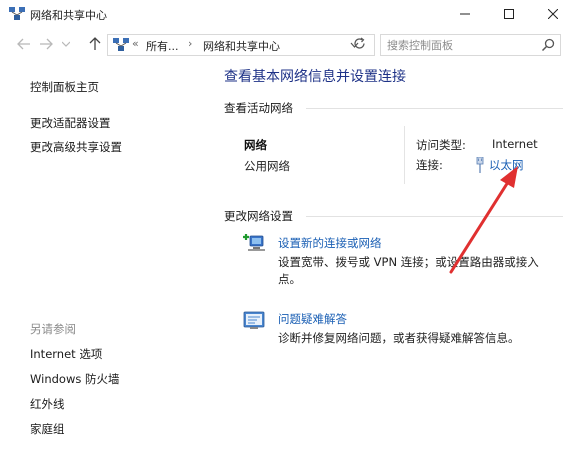 The height and width of the screenshot is (450, 567). I want to click on close-button, so click(548, 14).